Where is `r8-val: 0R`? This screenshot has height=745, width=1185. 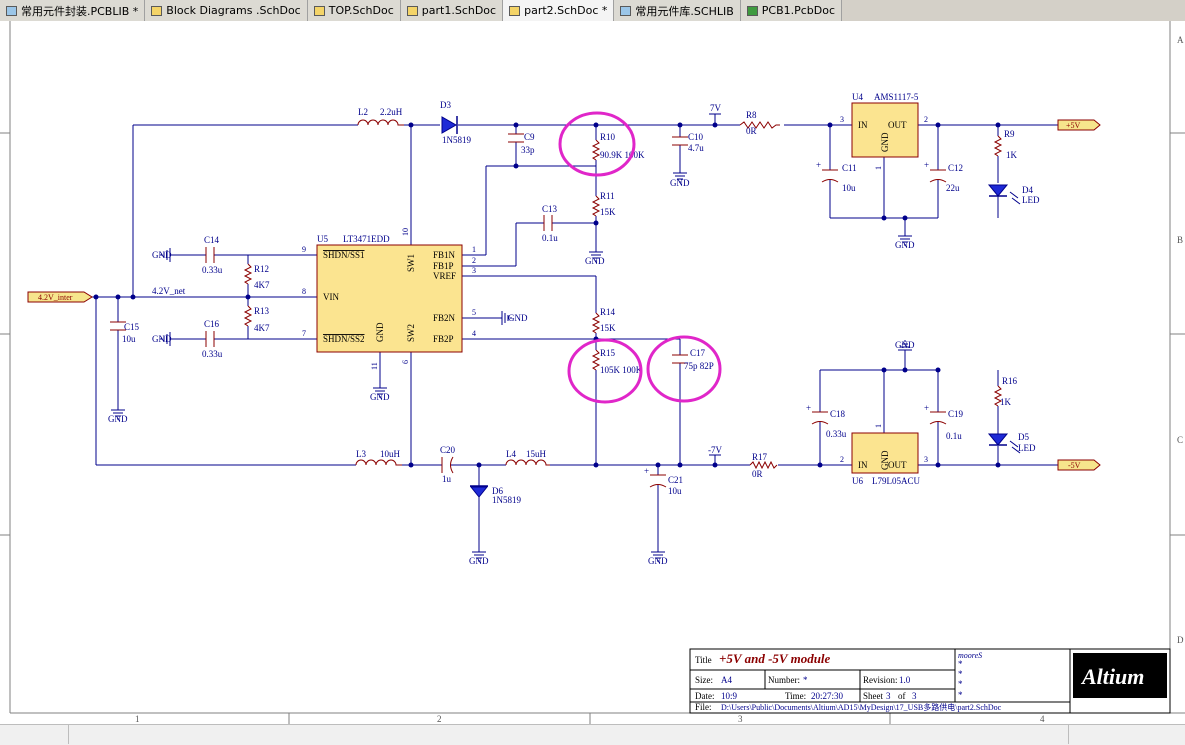 r8-val: 0R is located at coordinates (751, 131).